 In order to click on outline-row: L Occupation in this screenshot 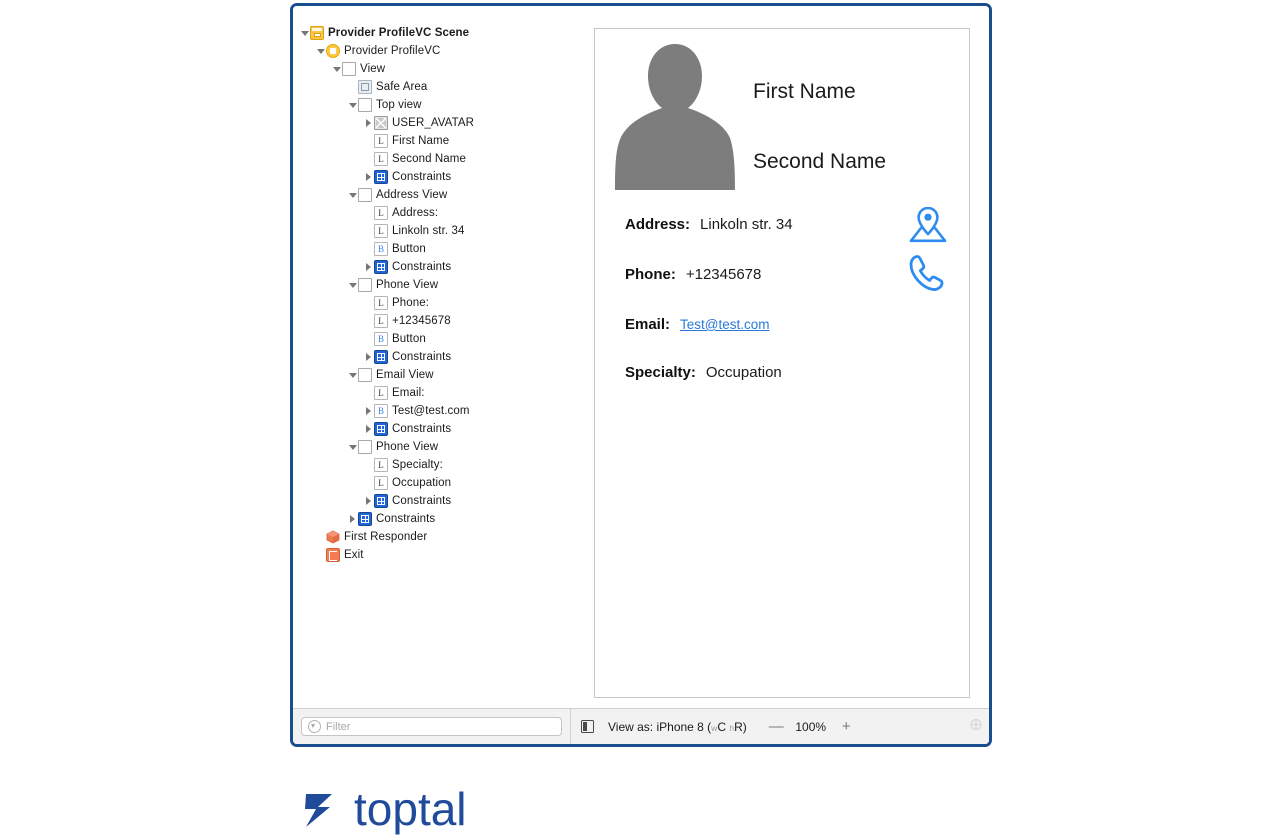, I will do `click(431, 483)`.